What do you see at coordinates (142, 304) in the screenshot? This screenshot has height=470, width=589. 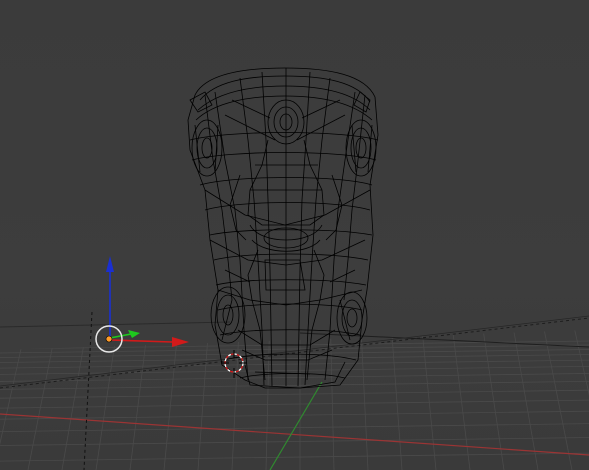 I see `translate-manipulator` at bounding box center [142, 304].